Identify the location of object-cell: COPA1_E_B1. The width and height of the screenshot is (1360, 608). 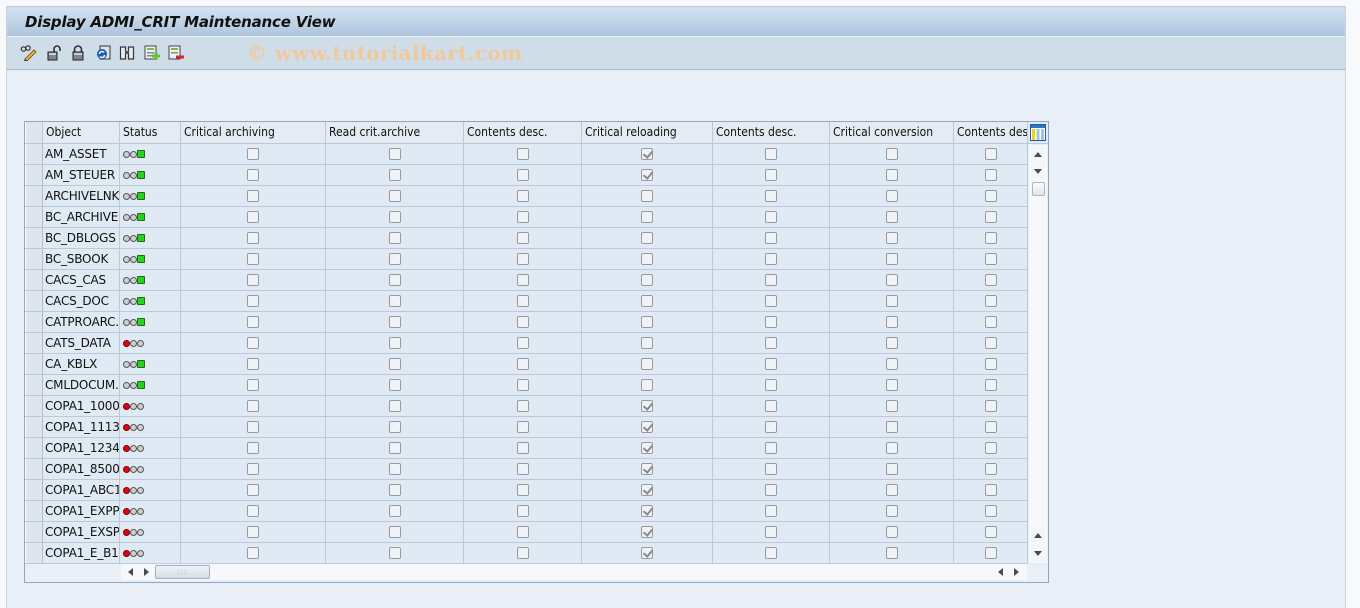
(81, 553).